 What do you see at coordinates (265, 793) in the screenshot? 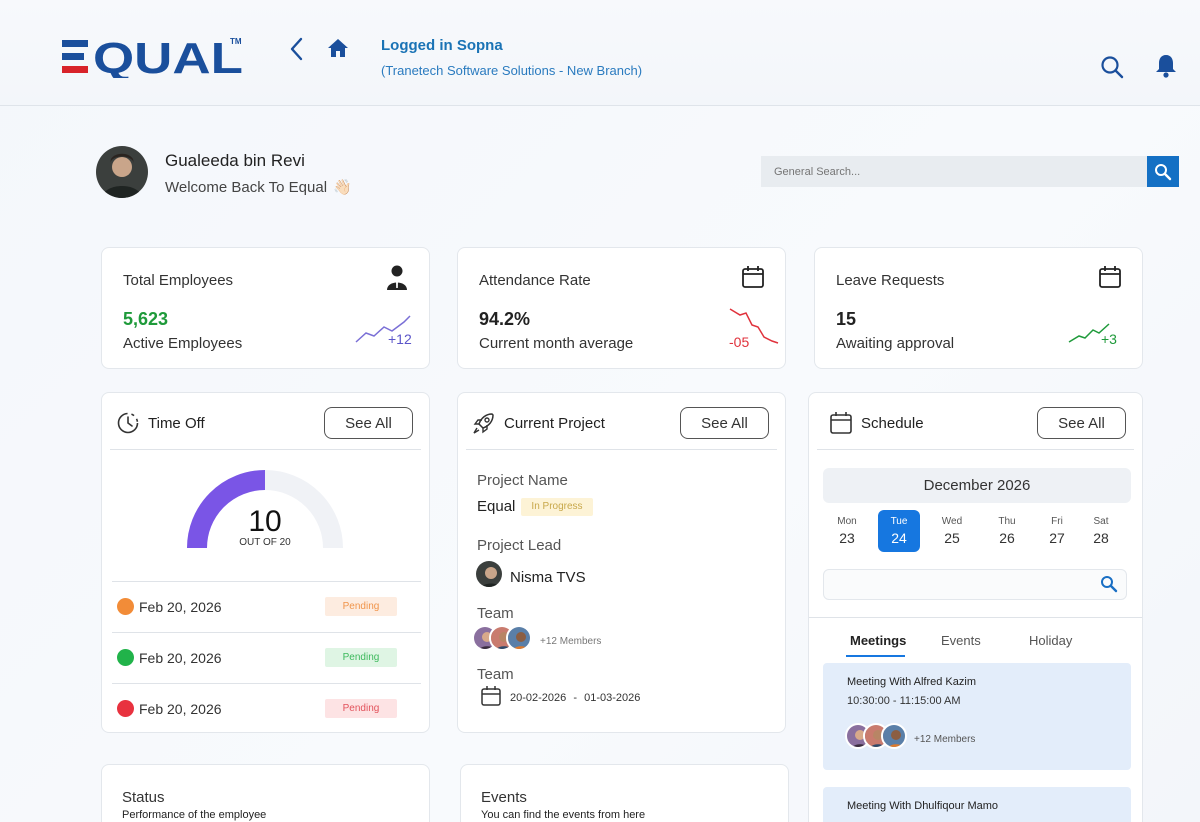
I see `status-card: Status Performance of the employee` at bounding box center [265, 793].